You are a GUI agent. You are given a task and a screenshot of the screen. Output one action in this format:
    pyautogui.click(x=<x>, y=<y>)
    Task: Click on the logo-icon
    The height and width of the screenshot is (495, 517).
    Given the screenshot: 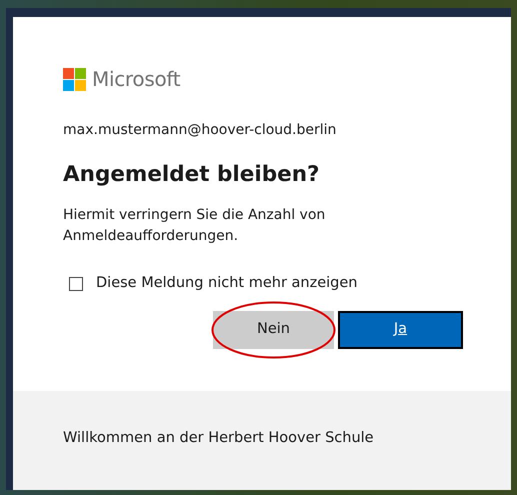 What is the action you would take?
    pyautogui.click(x=74, y=79)
    